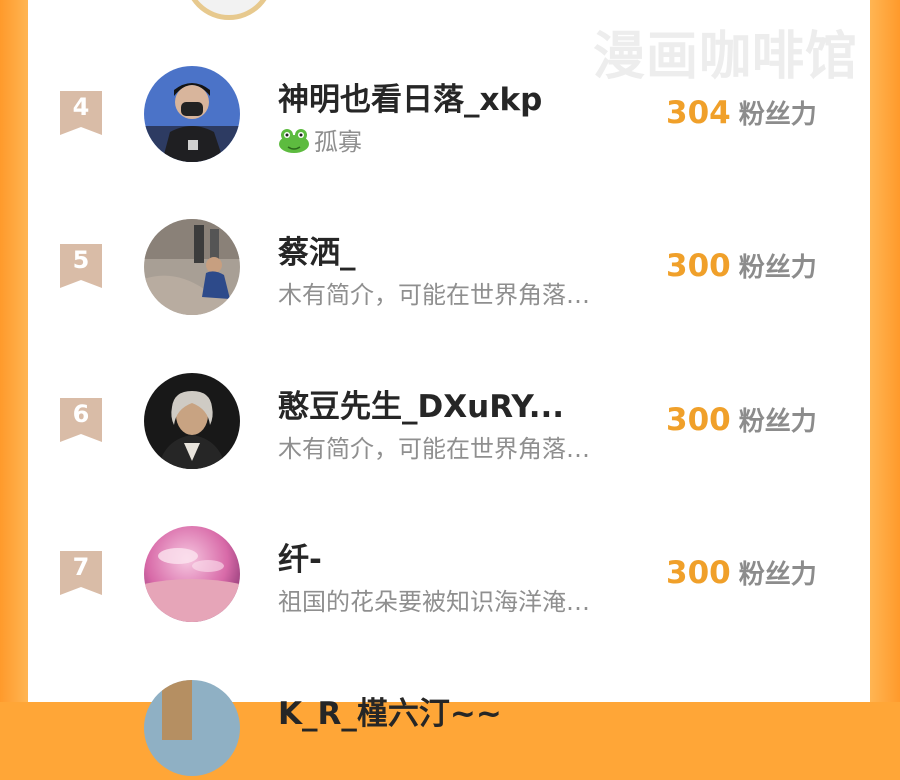 The width and height of the screenshot is (900, 780). I want to click on username: 神明也看日落_xkp, so click(410, 100).